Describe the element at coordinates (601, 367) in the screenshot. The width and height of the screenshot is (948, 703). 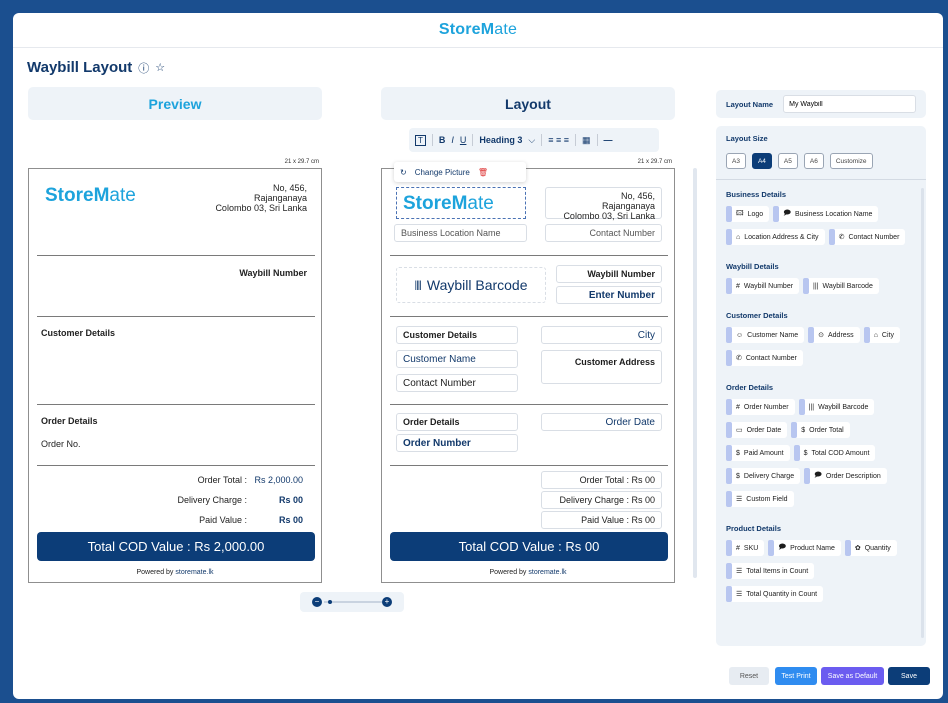
I see `customer-address-field: Customer Address` at that location.